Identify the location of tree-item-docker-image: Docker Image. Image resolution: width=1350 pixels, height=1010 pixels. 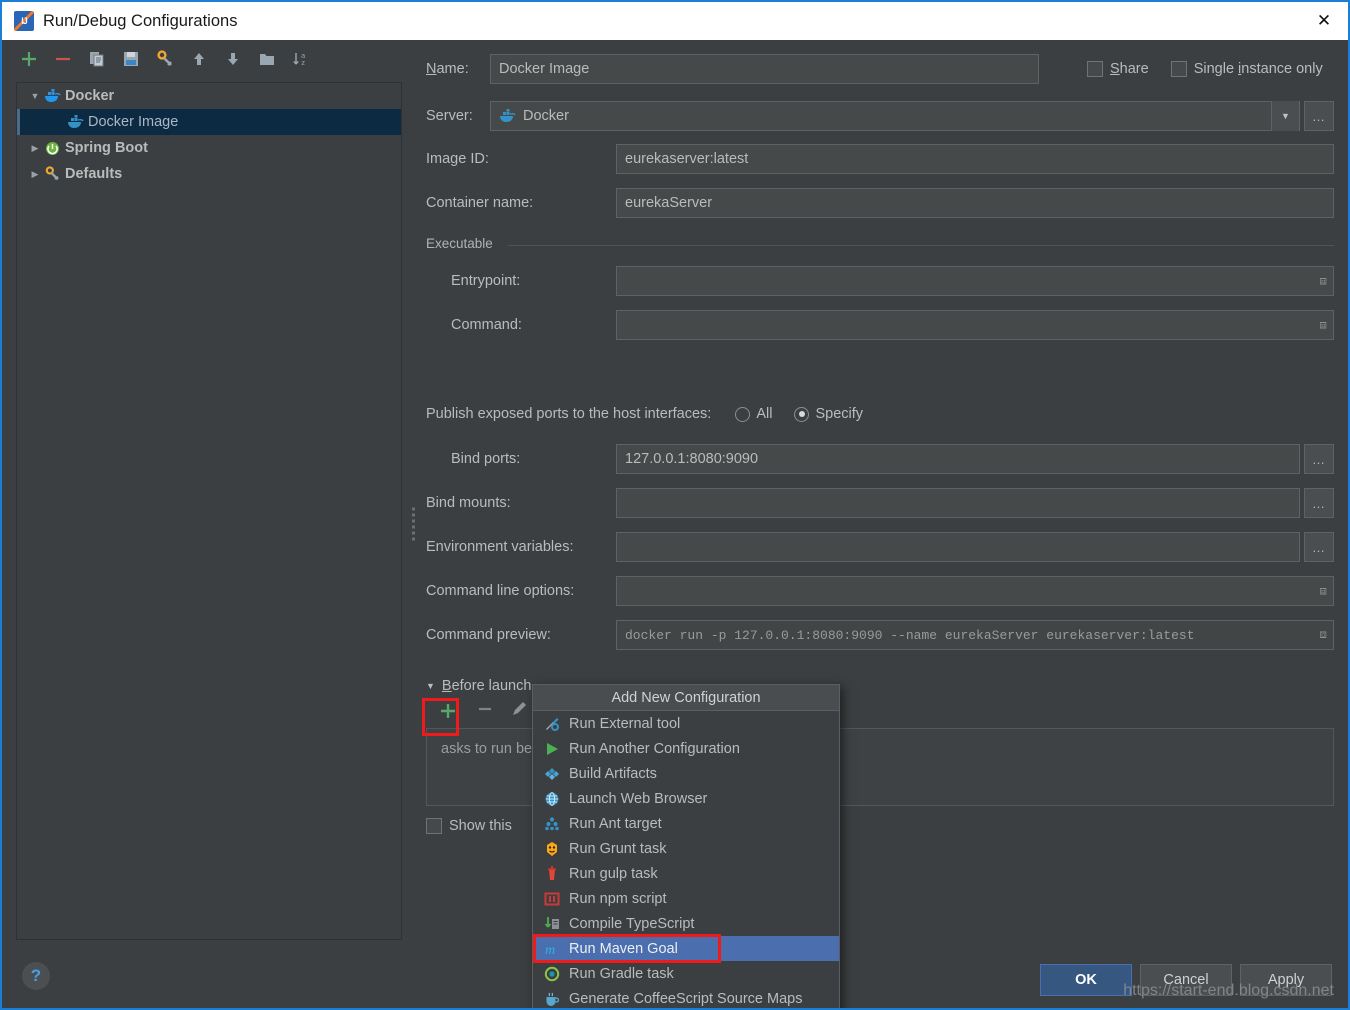
(209, 122).